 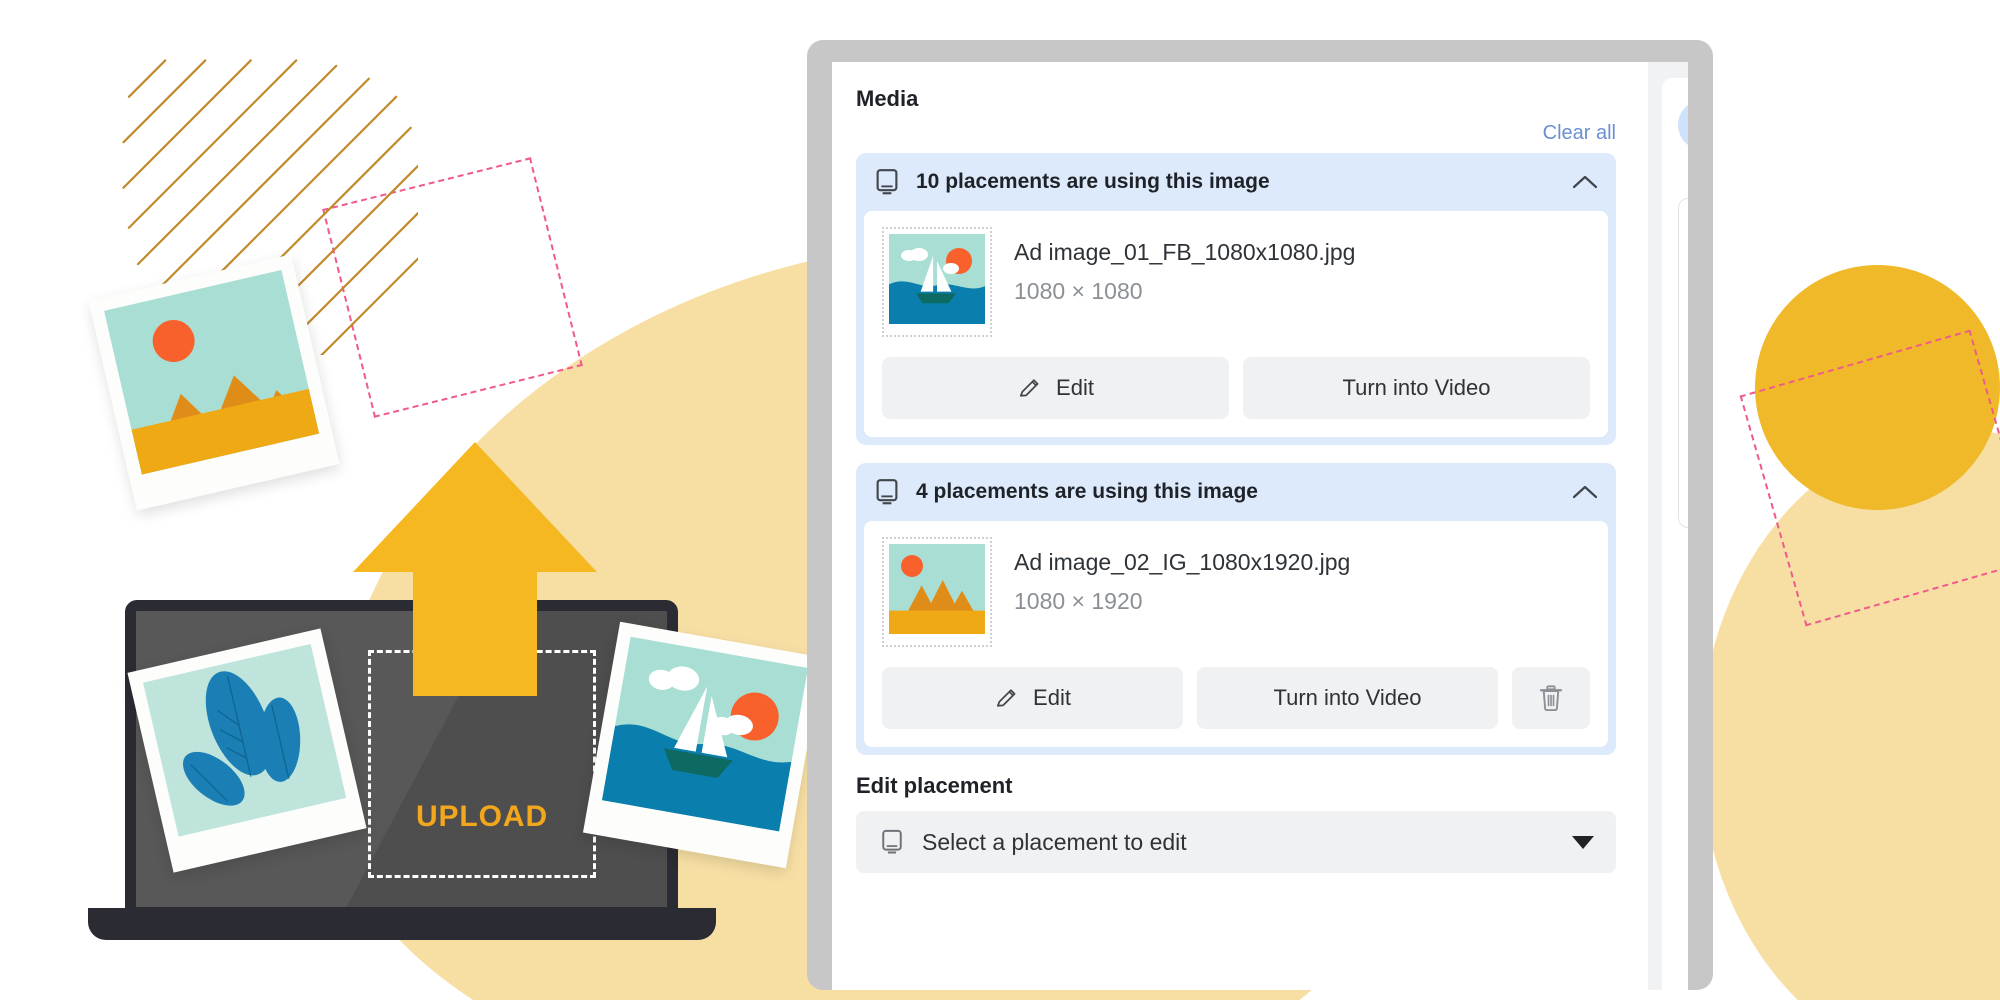 I want to click on placement-select: Select a placement to edit, so click(x=1236, y=842).